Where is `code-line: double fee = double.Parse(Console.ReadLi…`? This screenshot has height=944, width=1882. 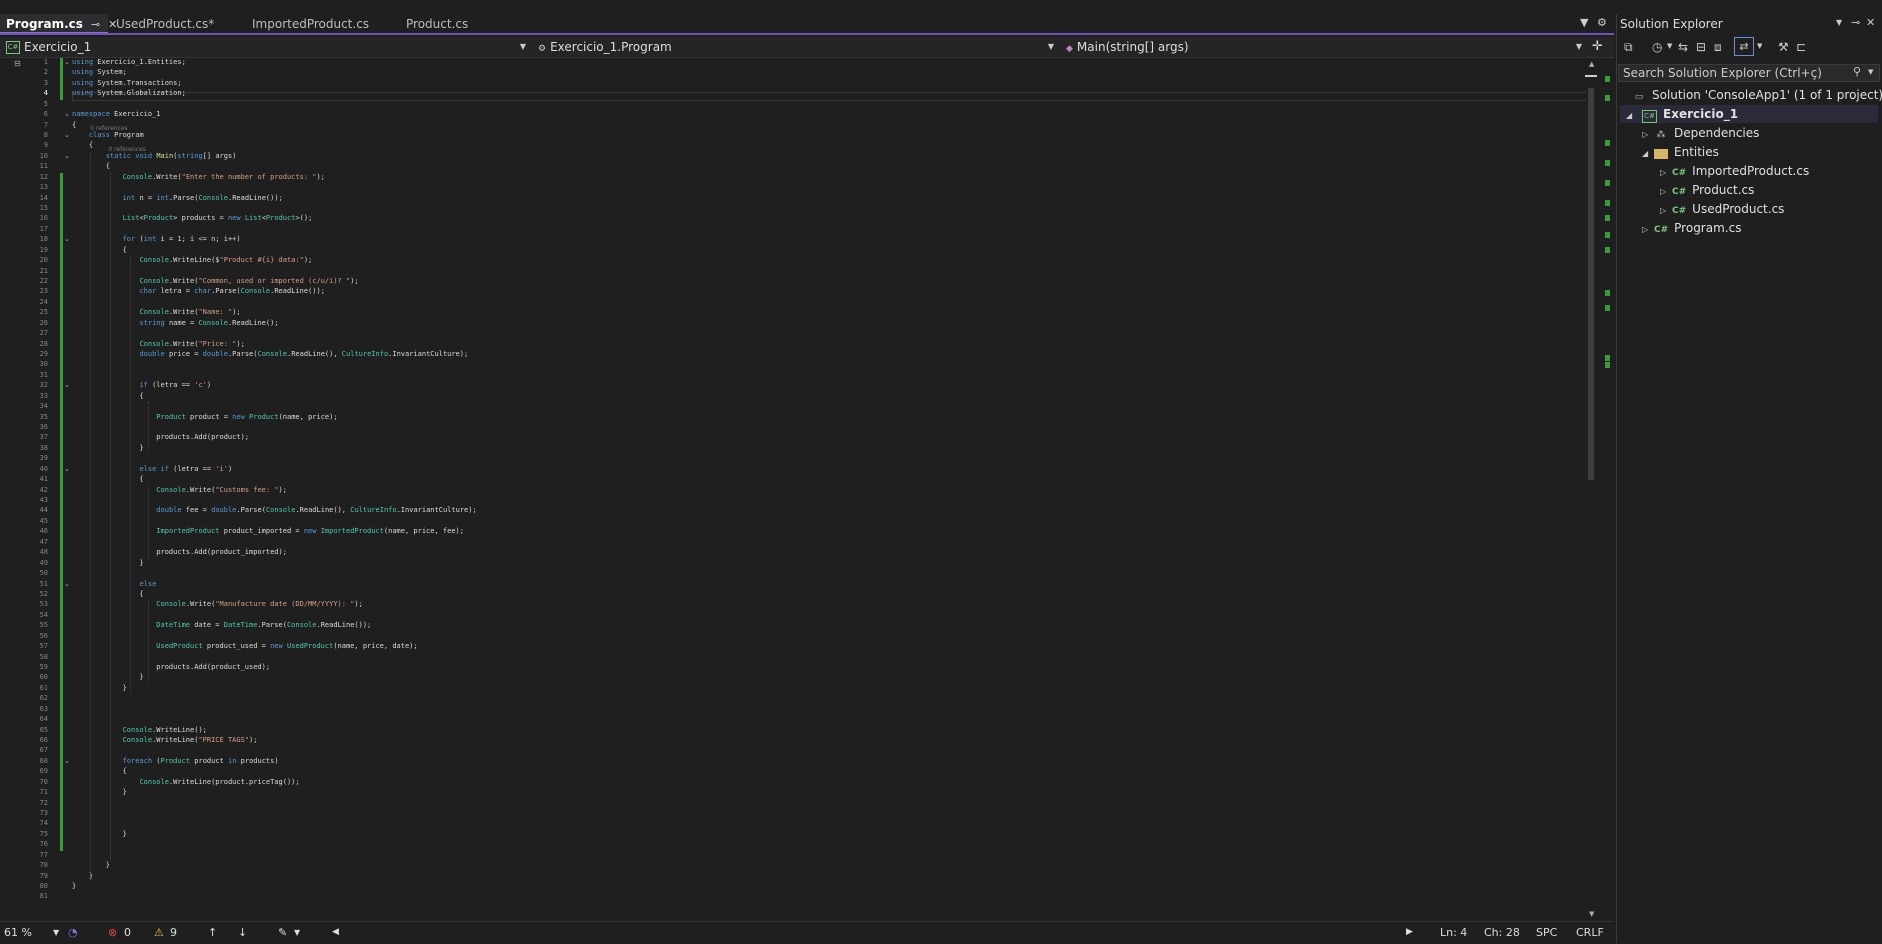
code-line: double fee = double.Parse(Console.ReadLi… is located at coordinates (274, 510).